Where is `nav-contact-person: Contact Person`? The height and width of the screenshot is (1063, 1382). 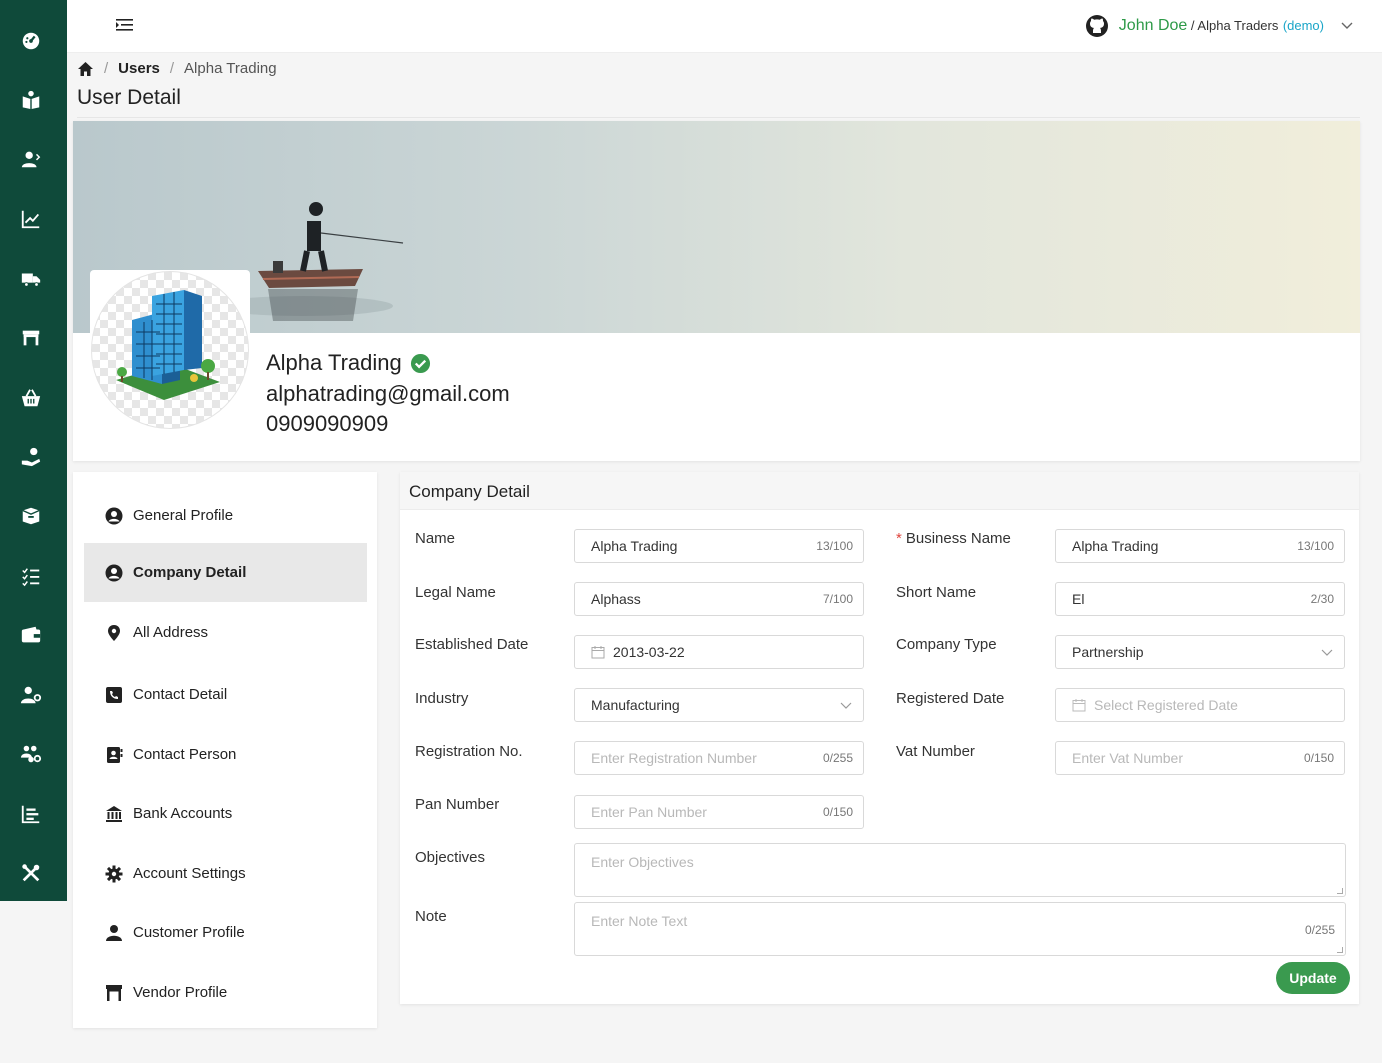
nav-contact-person: Contact Person is located at coordinates (225, 754).